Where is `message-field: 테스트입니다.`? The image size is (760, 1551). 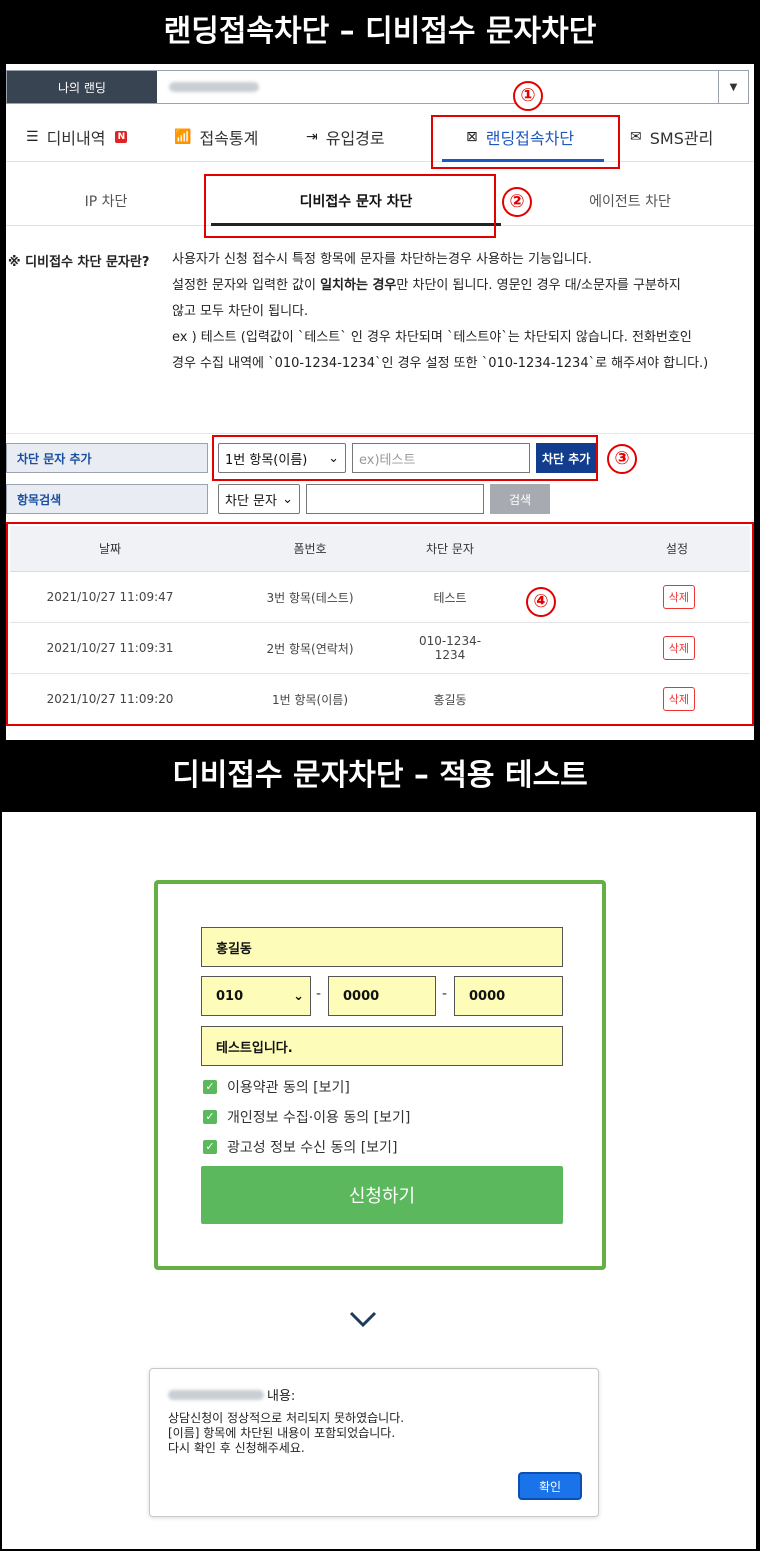 message-field: 테스트입니다. is located at coordinates (382, 1046).